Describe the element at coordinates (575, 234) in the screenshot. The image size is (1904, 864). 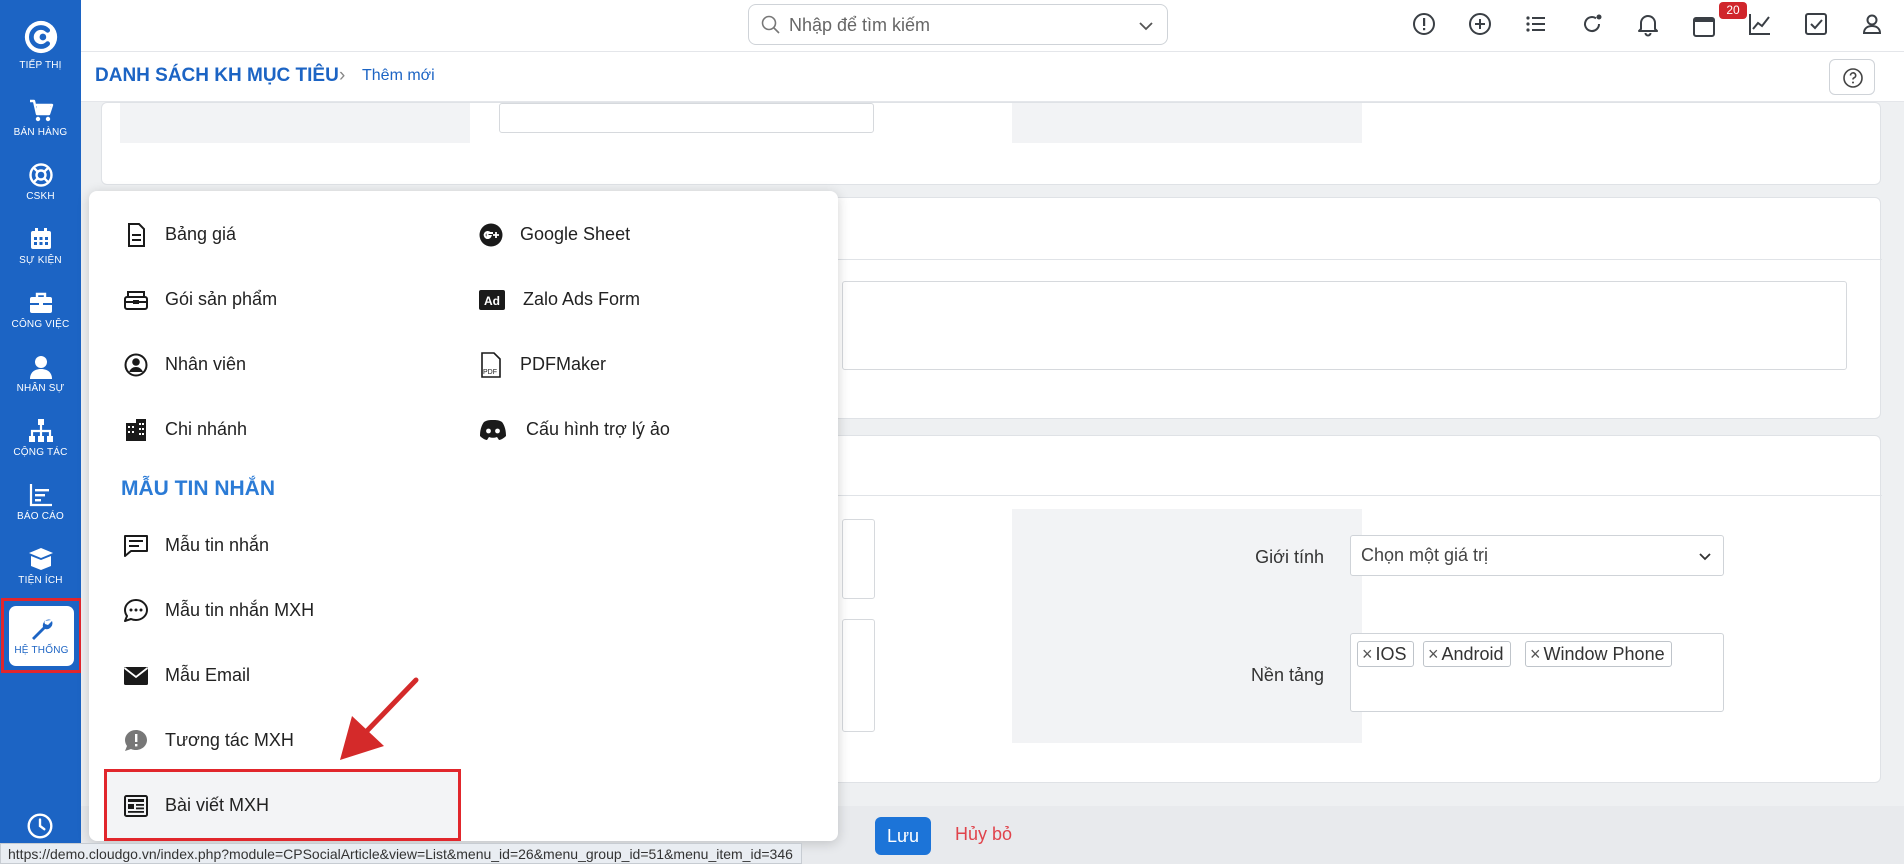
I see `menu-item-label: Google Sheet` at that location.